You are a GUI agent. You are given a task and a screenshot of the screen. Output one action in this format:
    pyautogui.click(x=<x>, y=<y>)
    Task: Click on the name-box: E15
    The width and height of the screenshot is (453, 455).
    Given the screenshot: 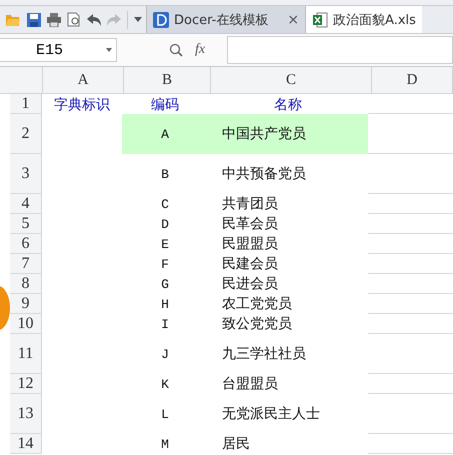 What is the action you would take?
    pyautogui.click(x=58, y=50)
    